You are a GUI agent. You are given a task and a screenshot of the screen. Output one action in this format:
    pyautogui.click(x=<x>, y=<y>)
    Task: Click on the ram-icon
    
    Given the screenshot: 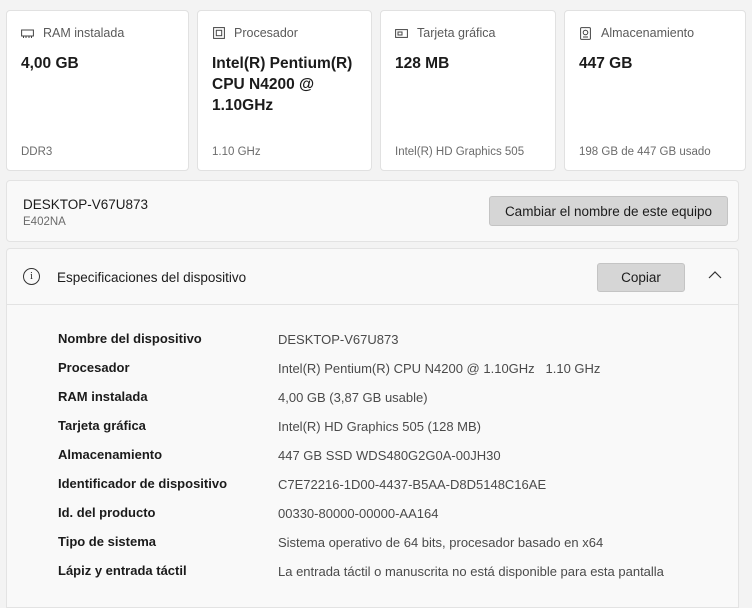 What is the action you would take?
    pyautogui.click(x=27, y=33)
    